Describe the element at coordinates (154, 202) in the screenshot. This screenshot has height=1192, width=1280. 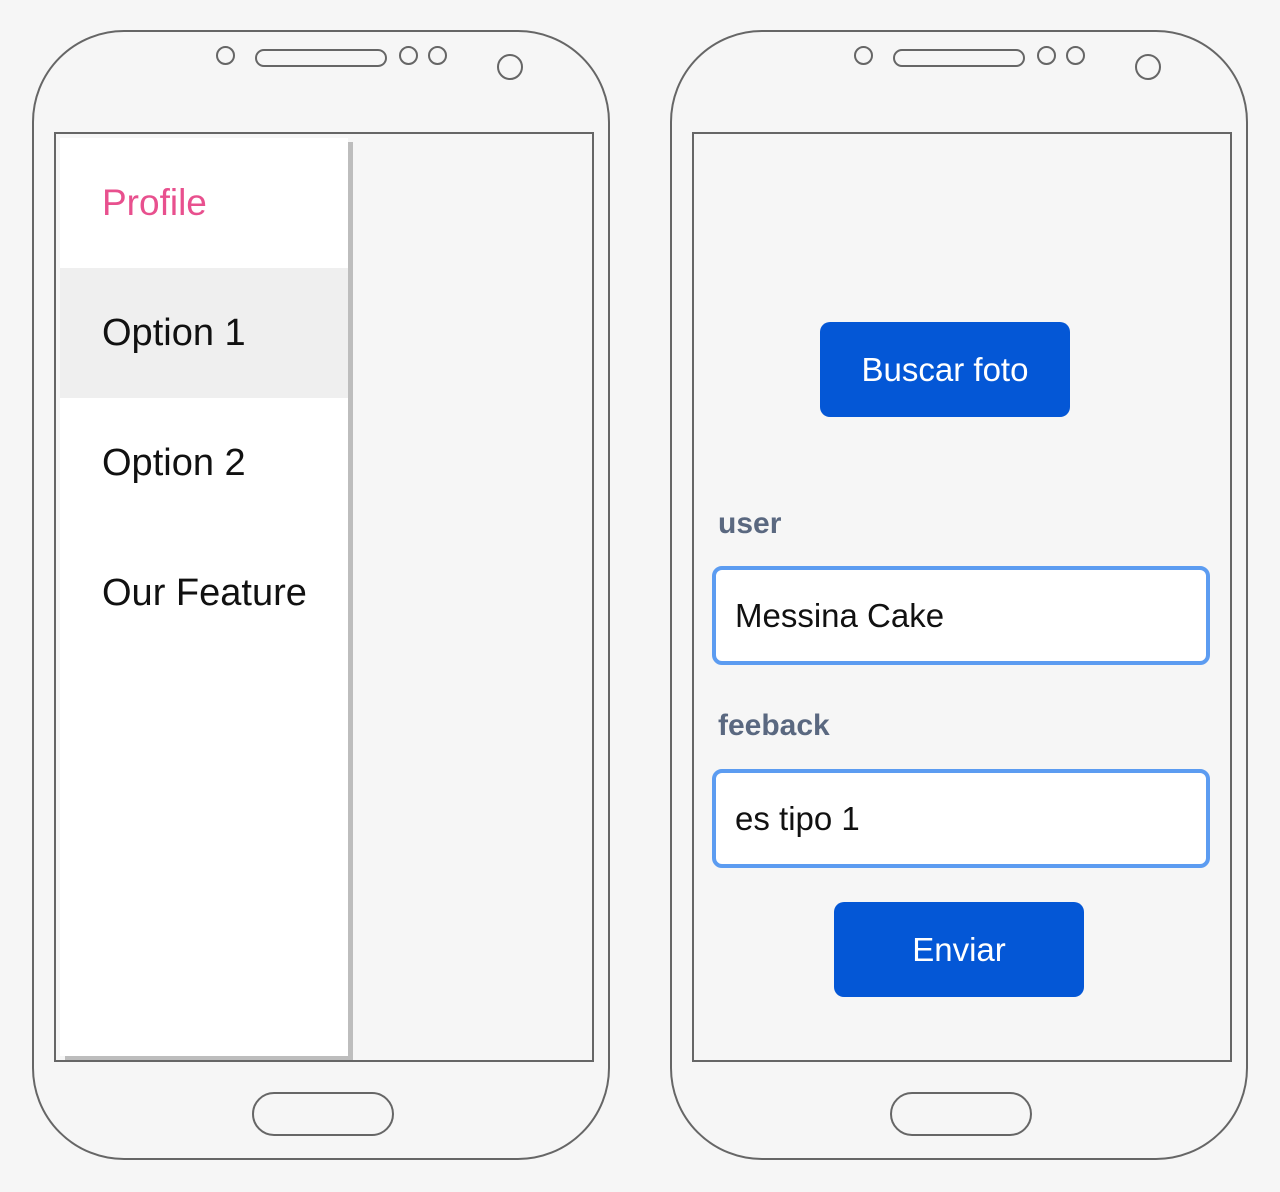
I see `drawer-item-label: Profile` at that location.